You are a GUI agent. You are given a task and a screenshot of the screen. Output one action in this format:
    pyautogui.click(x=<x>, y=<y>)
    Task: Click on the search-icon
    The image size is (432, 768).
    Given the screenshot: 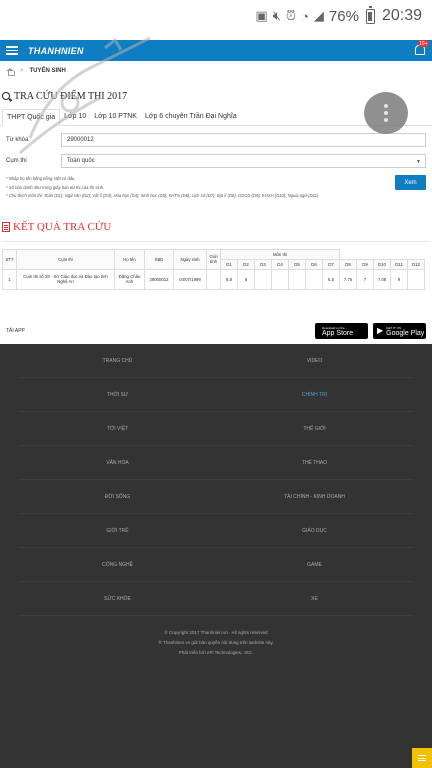 What is the action you would take?
    pyautogui.click(x=6, y=96)
    